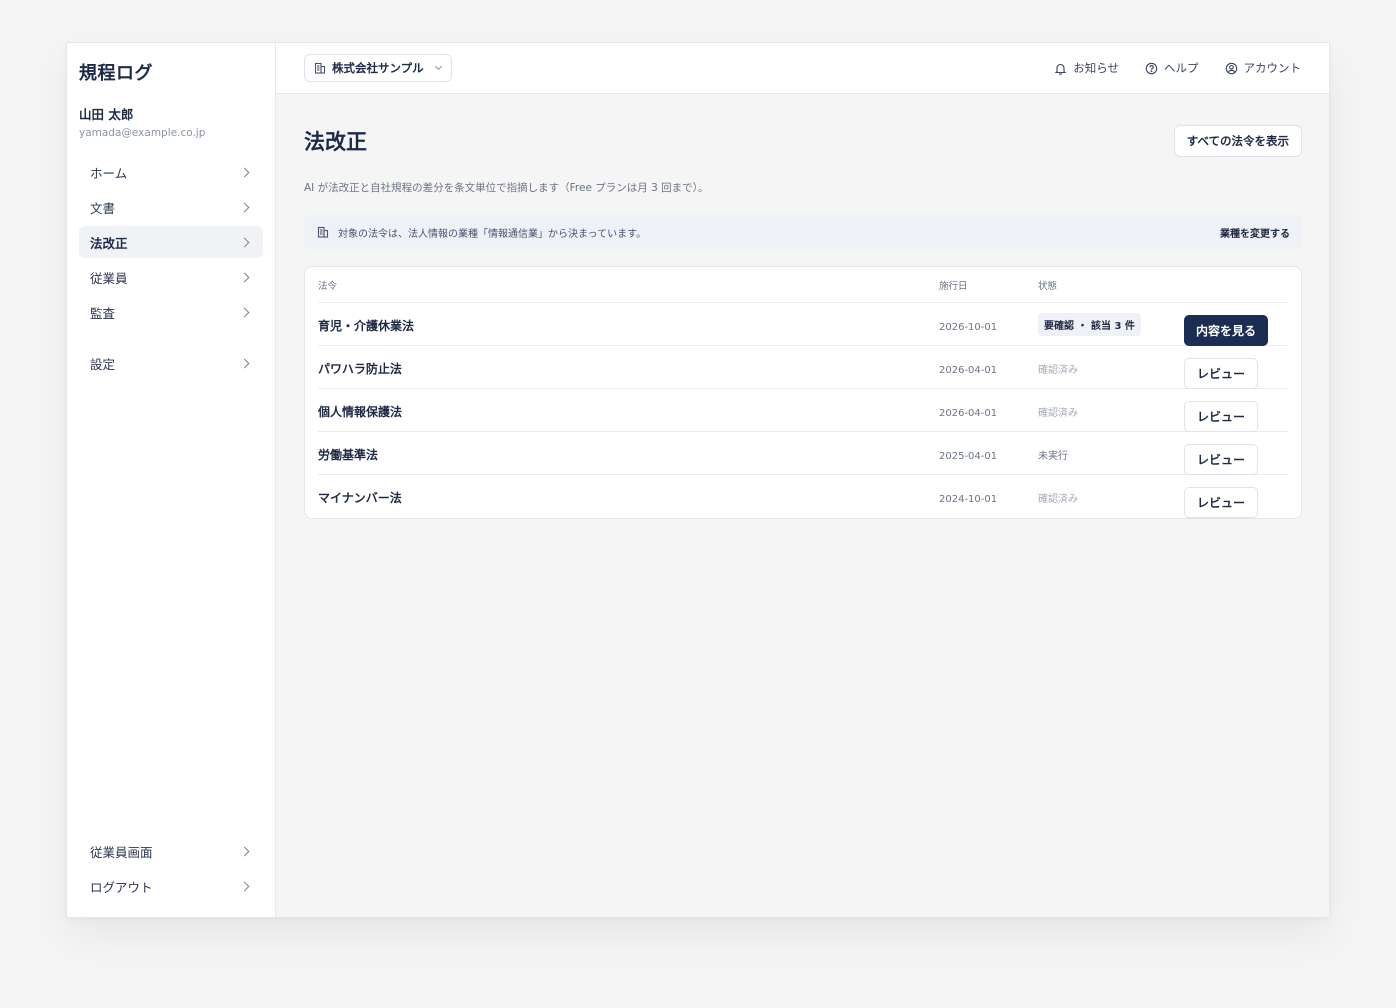  Describe the element at coordinates (335, 142) in the screenshot. I see `page-title: 法改正` at that location.